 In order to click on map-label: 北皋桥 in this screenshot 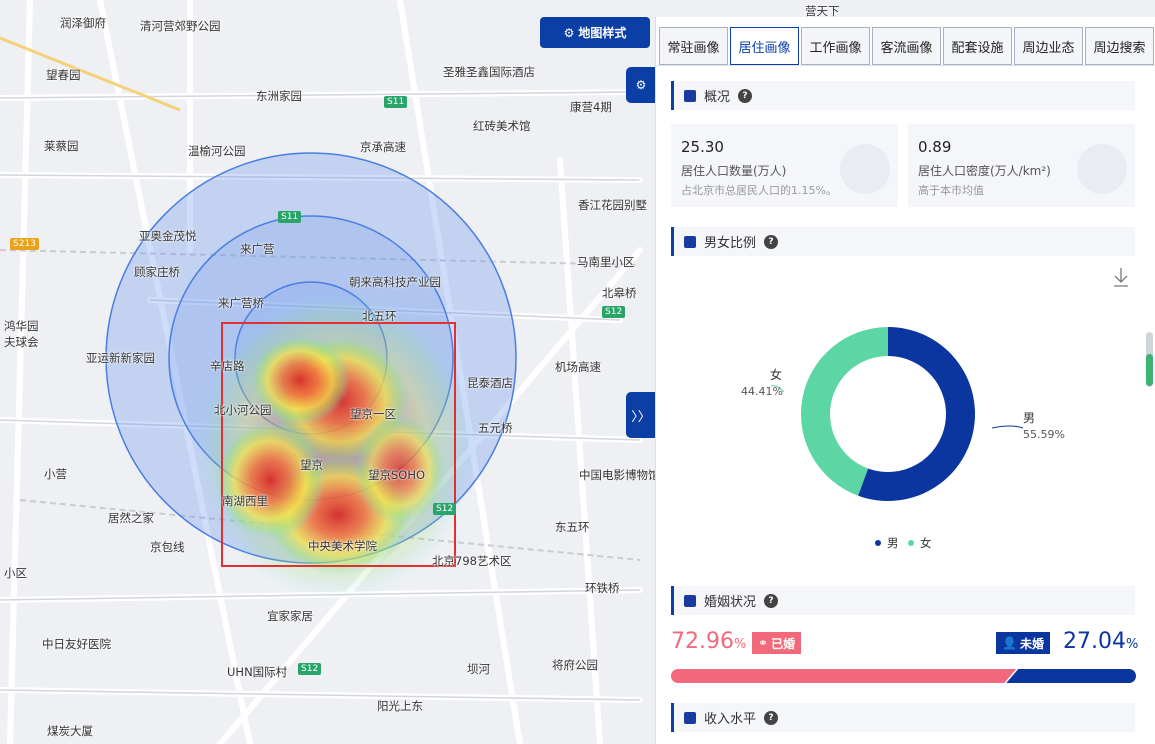, I will do `click(619, 293)`.